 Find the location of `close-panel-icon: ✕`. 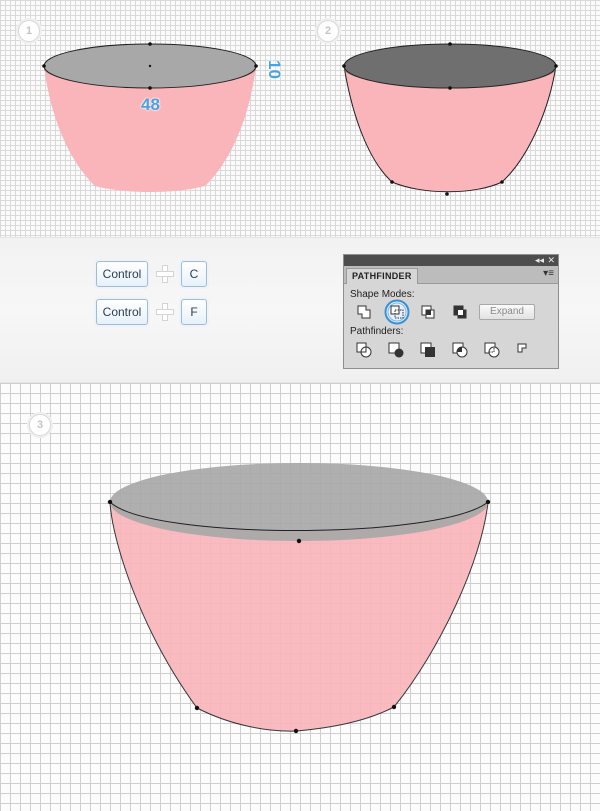

close-panel-icon: ✕ is located at coordinates (551, 260).